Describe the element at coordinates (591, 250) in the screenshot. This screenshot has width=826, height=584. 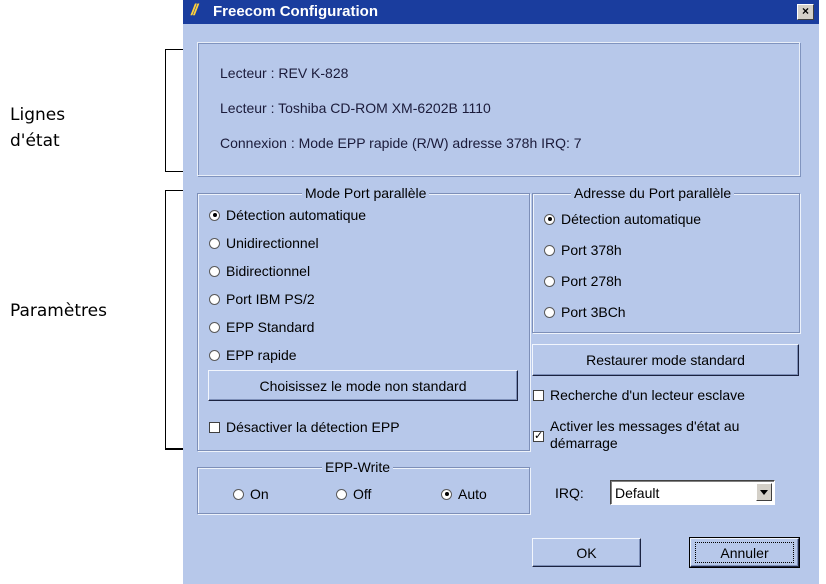
I see `radio-label: Port 378h` at that location.